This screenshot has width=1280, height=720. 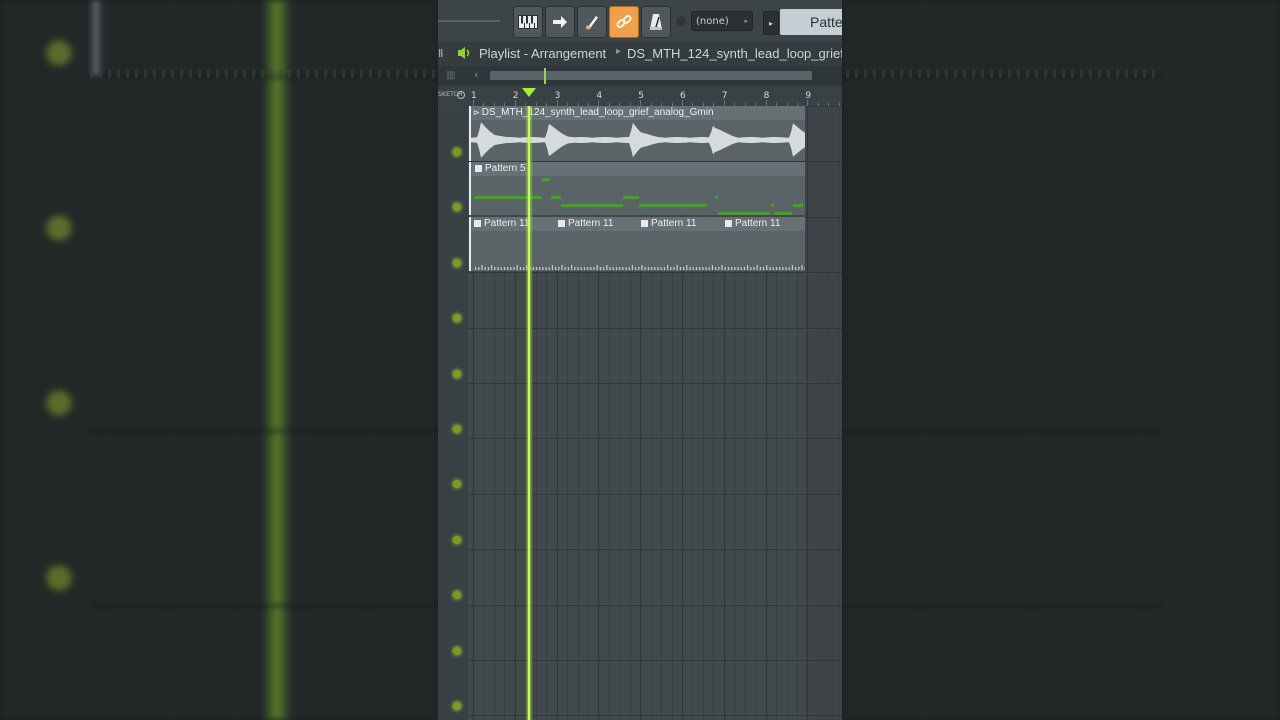 I want to click on knob-icon, so click(x=681, y=21).